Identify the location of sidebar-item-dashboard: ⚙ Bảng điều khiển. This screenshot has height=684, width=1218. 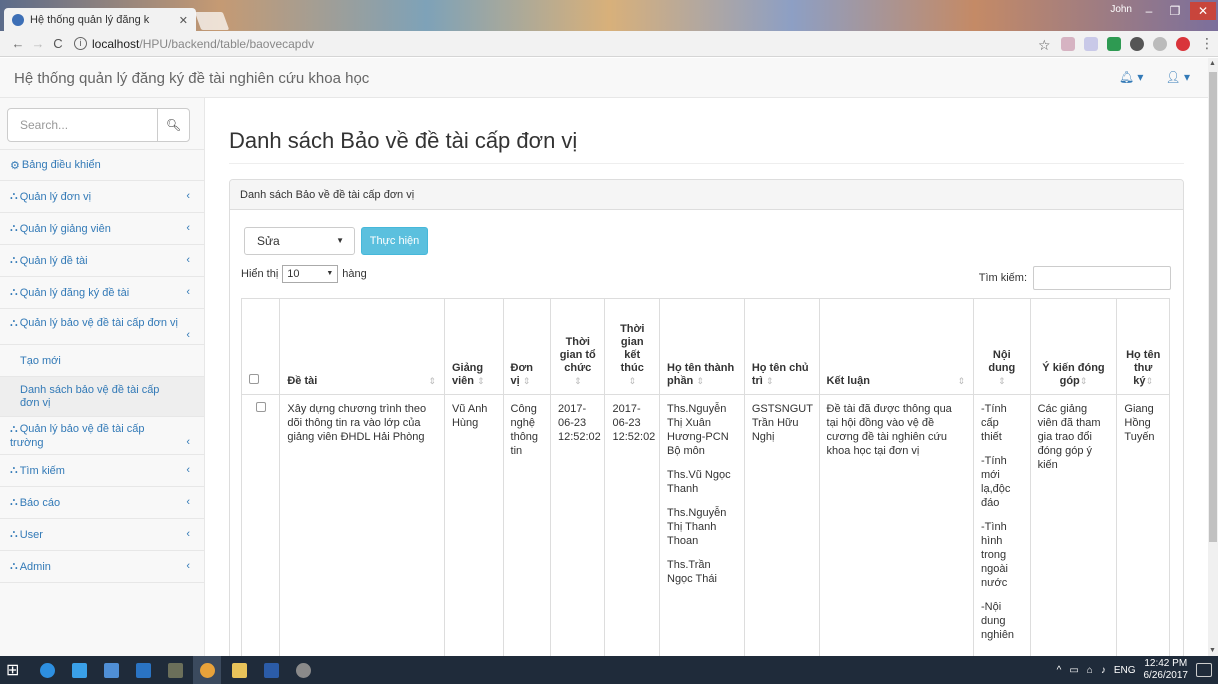
(102, 165).